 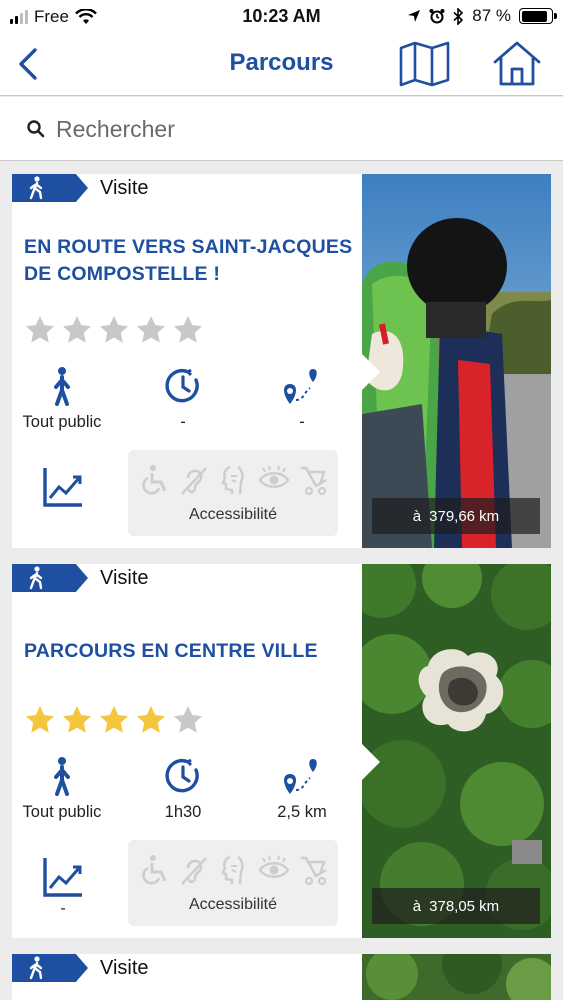 What do you see at coordinates (458, 16) in the screenshot?
I see `bluetooth-icon` at bounding box center [458, 16].